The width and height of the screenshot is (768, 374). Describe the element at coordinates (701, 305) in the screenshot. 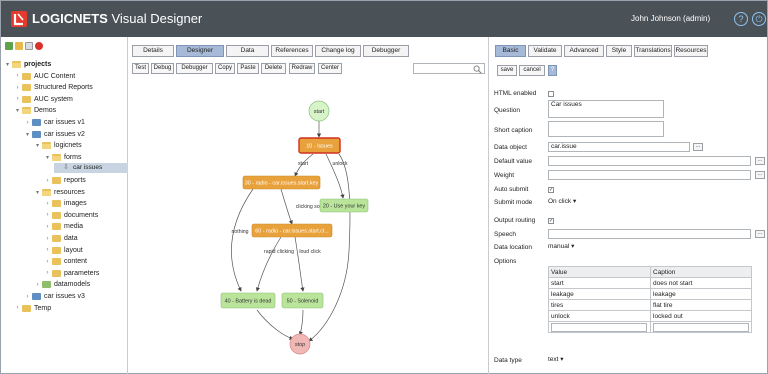

I see `option-caption-cell: flat tire` at that location.